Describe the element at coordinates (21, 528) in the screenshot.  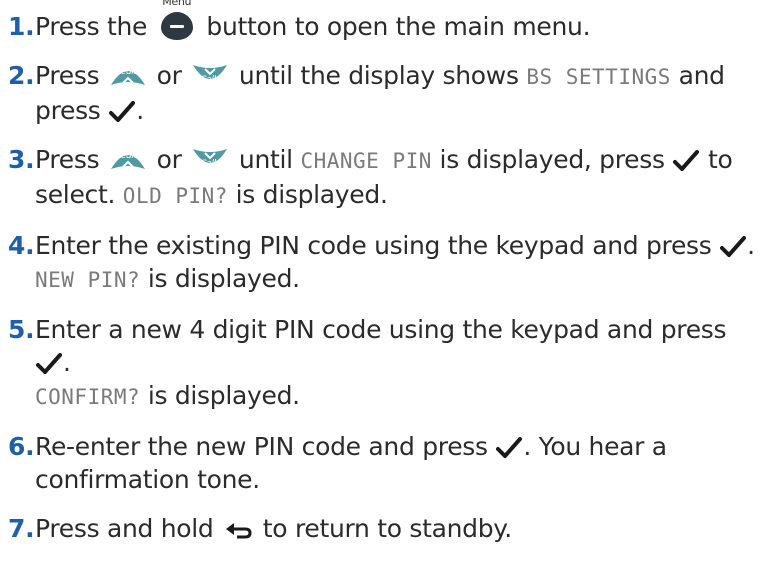
I see `step-number: 7.` at that location.